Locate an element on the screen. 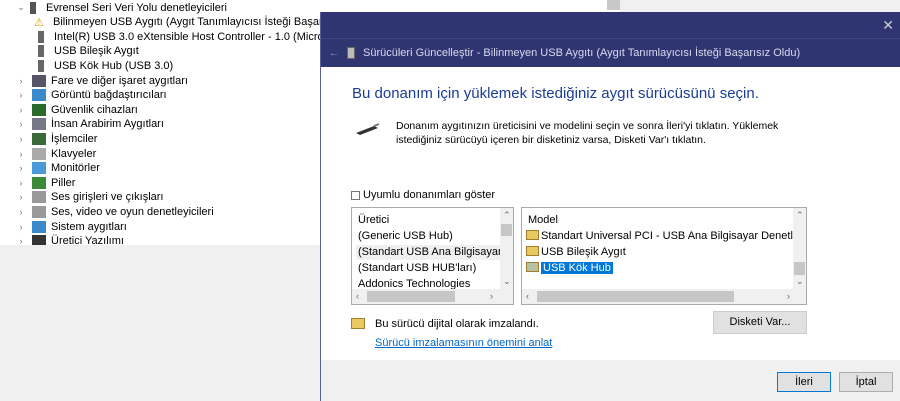 This screenshot has height=401, width=900. scrollbar is located at coordinates (613, 5).